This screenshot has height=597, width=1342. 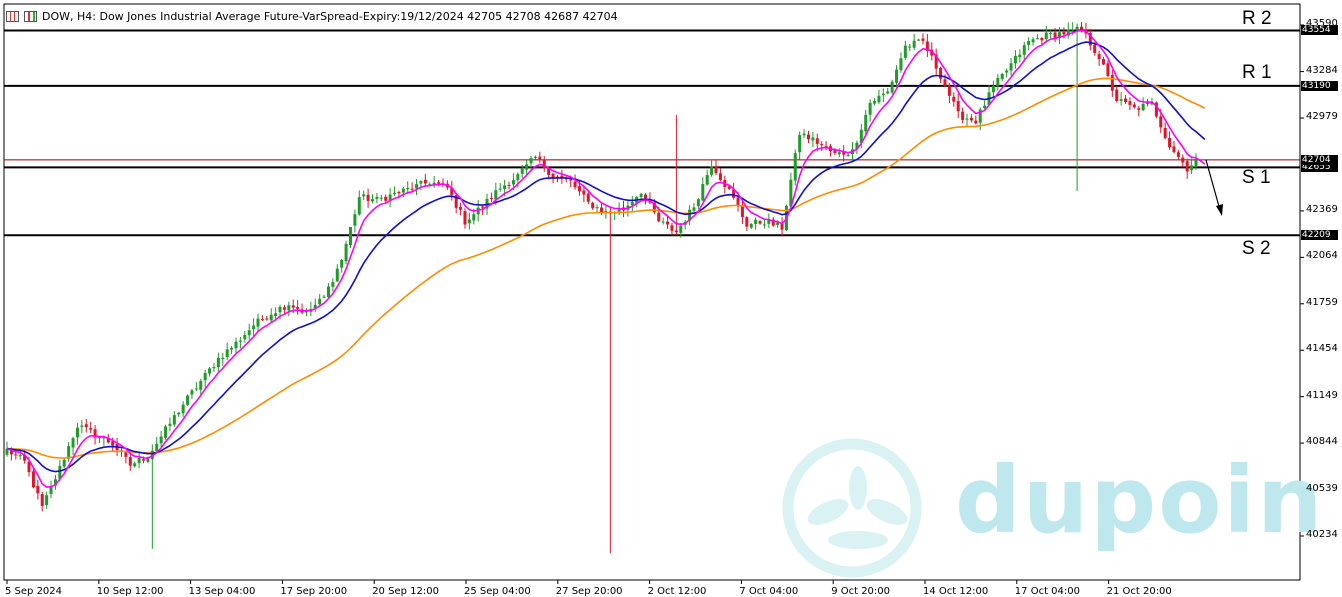 I want to click on time-tick-label: 27 Sep 20:00, so click(x=589, y=591).